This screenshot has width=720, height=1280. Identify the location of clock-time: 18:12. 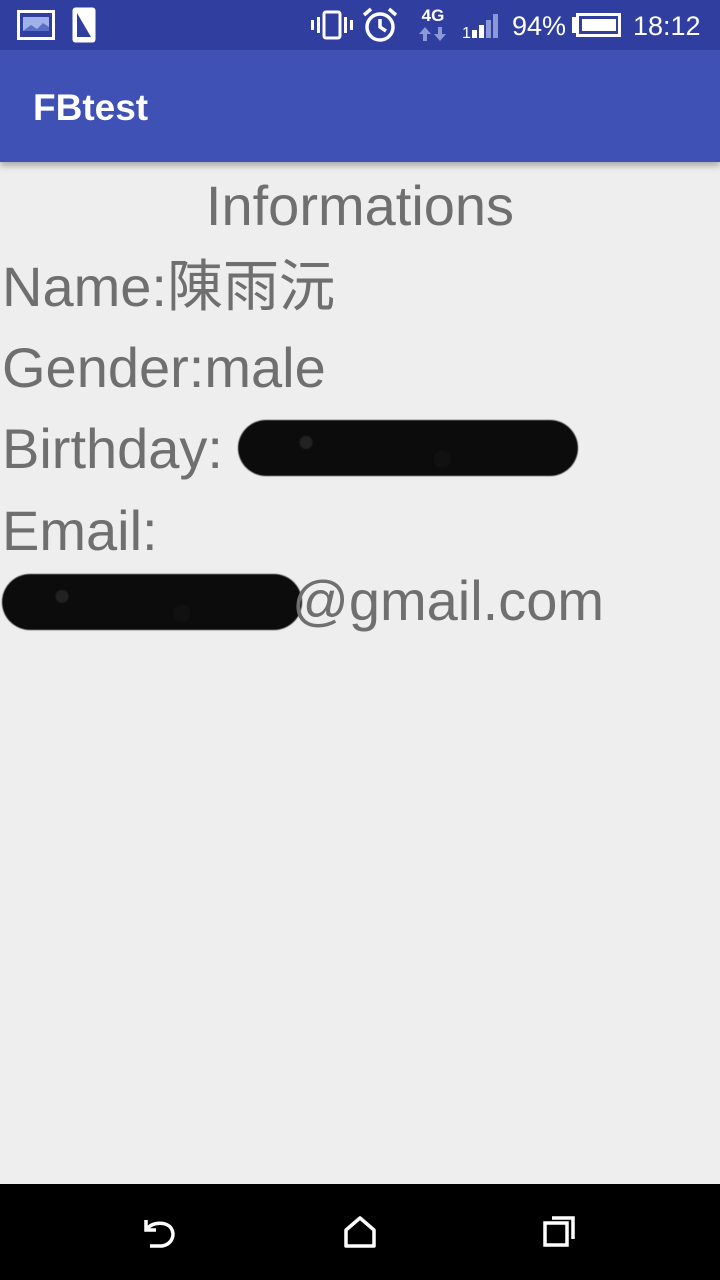
(667, 26).